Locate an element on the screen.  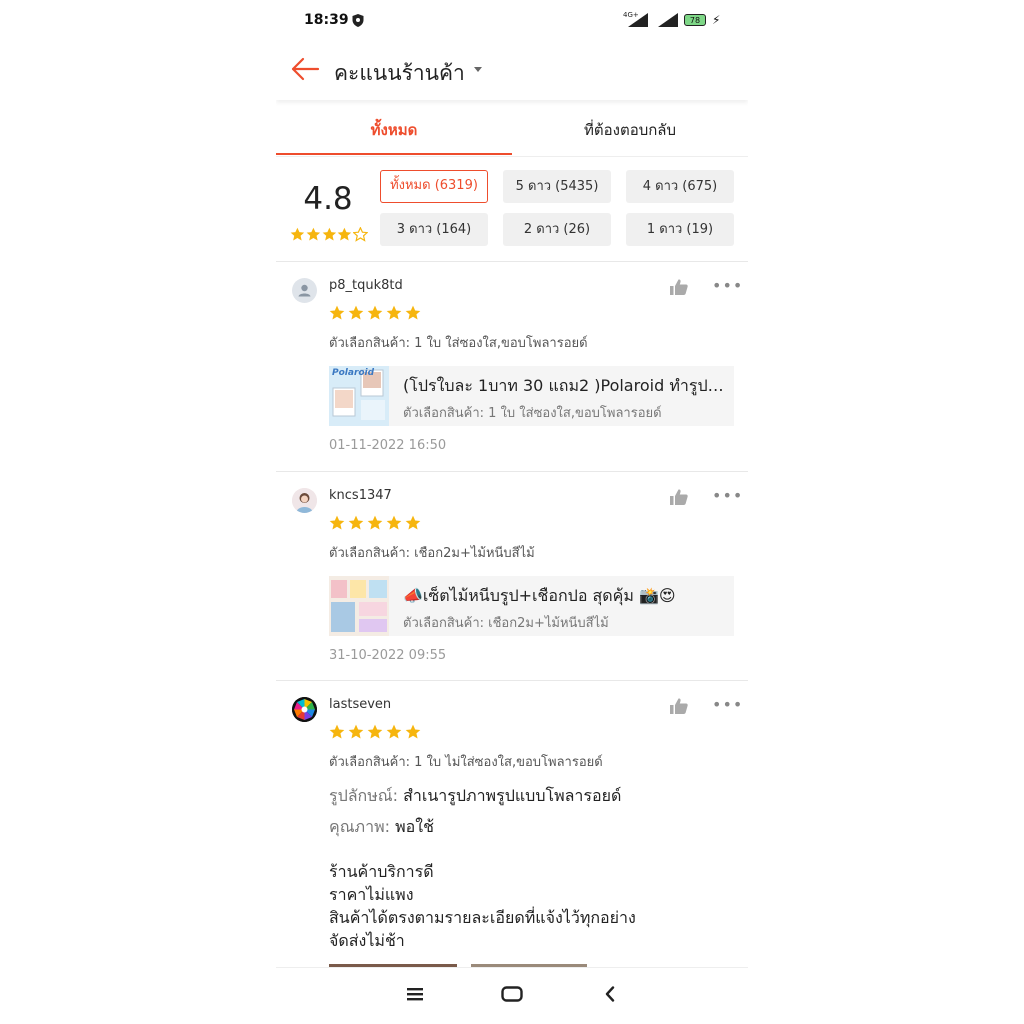
tab-all-label: ทั้งหมด is located at coordinates (394, 130).